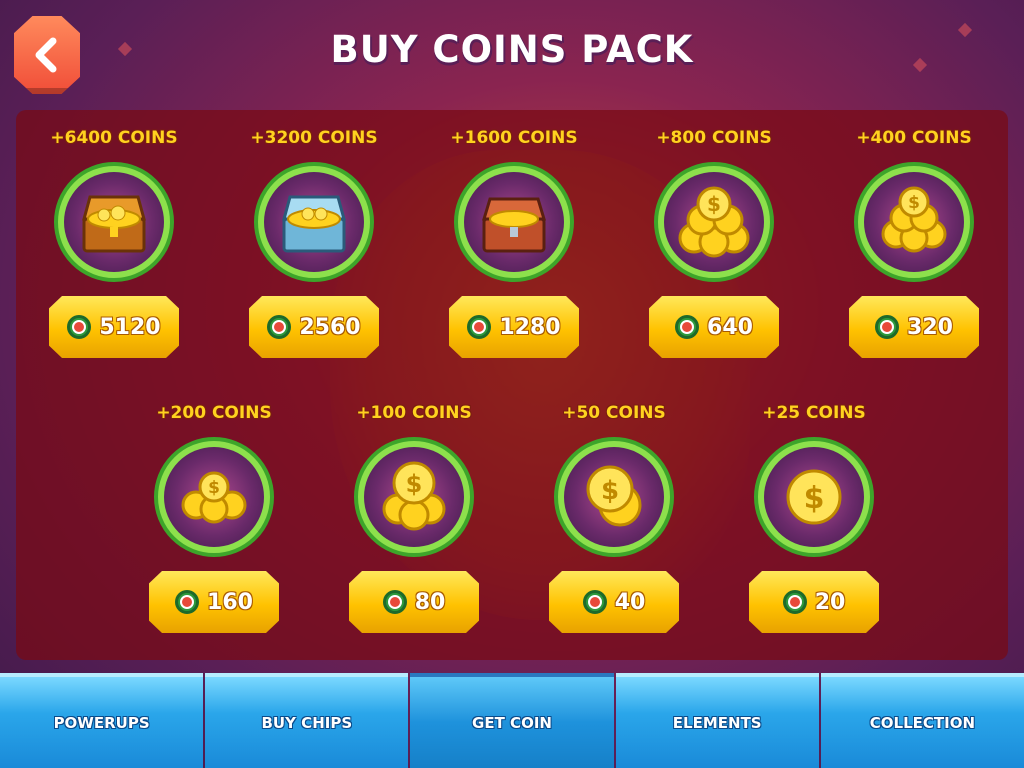 The width and height of the screenshot is (1024, 768). Describe the element at coordinates (814, 413) in the screenshot. I see `pack-label: +25 COINS` at that location.